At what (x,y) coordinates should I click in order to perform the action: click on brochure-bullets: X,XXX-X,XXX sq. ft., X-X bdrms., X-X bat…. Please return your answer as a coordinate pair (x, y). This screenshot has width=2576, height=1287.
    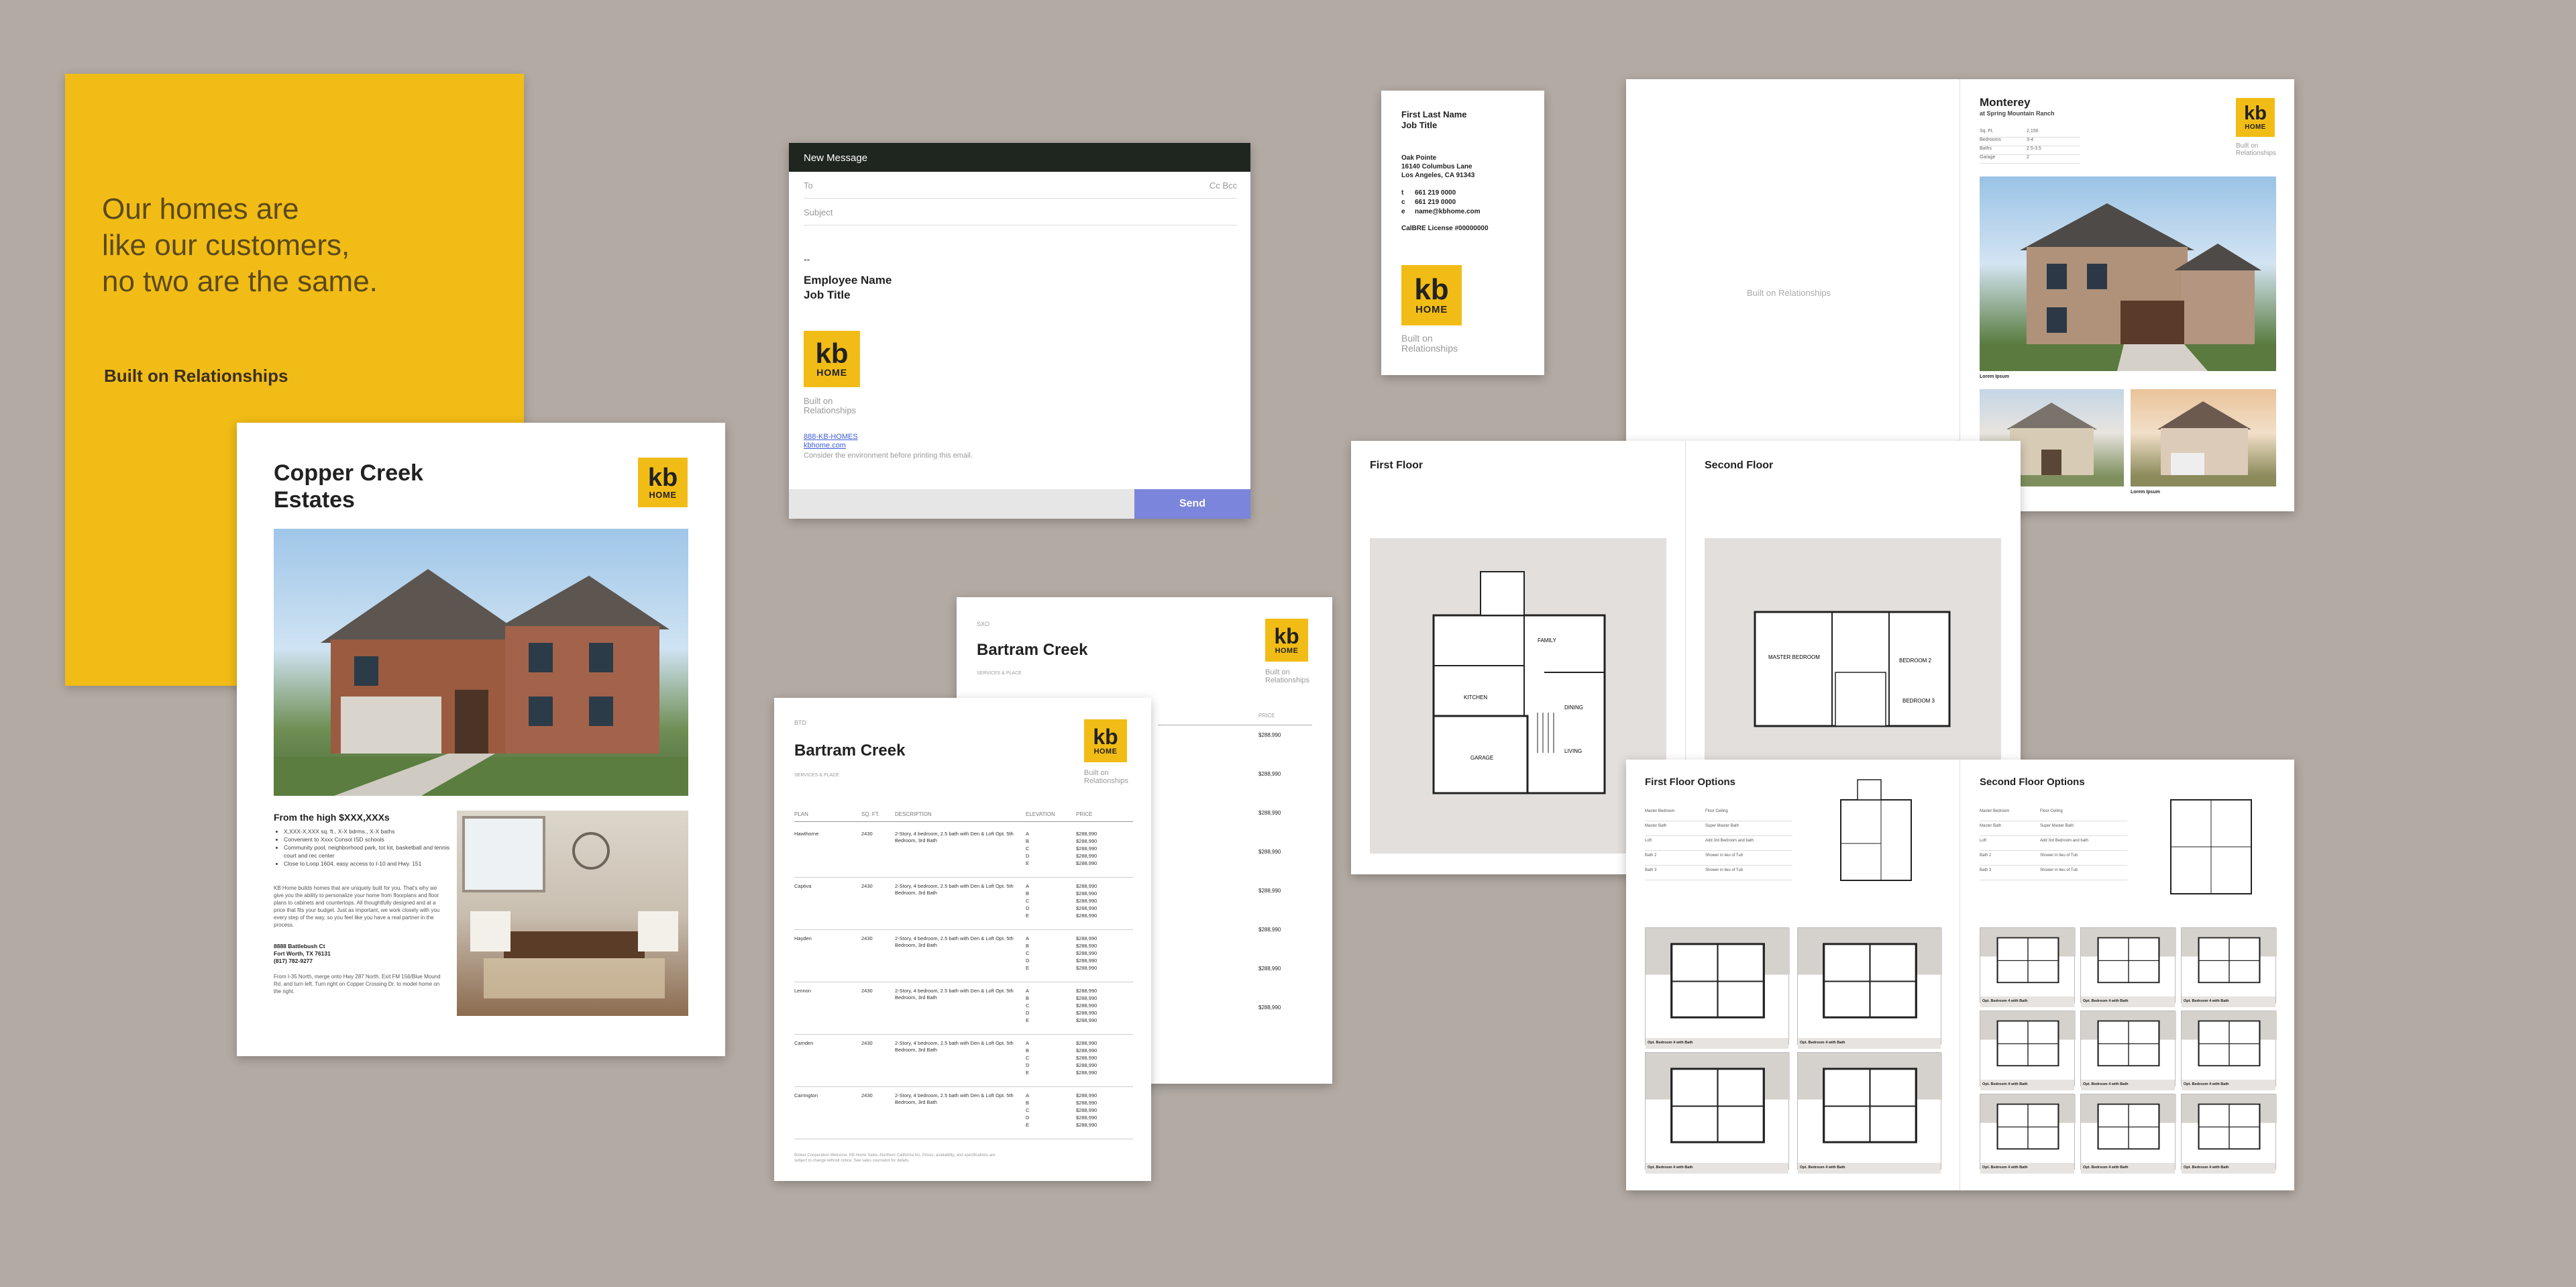
    Looking at the image, I should click on (367, 847).